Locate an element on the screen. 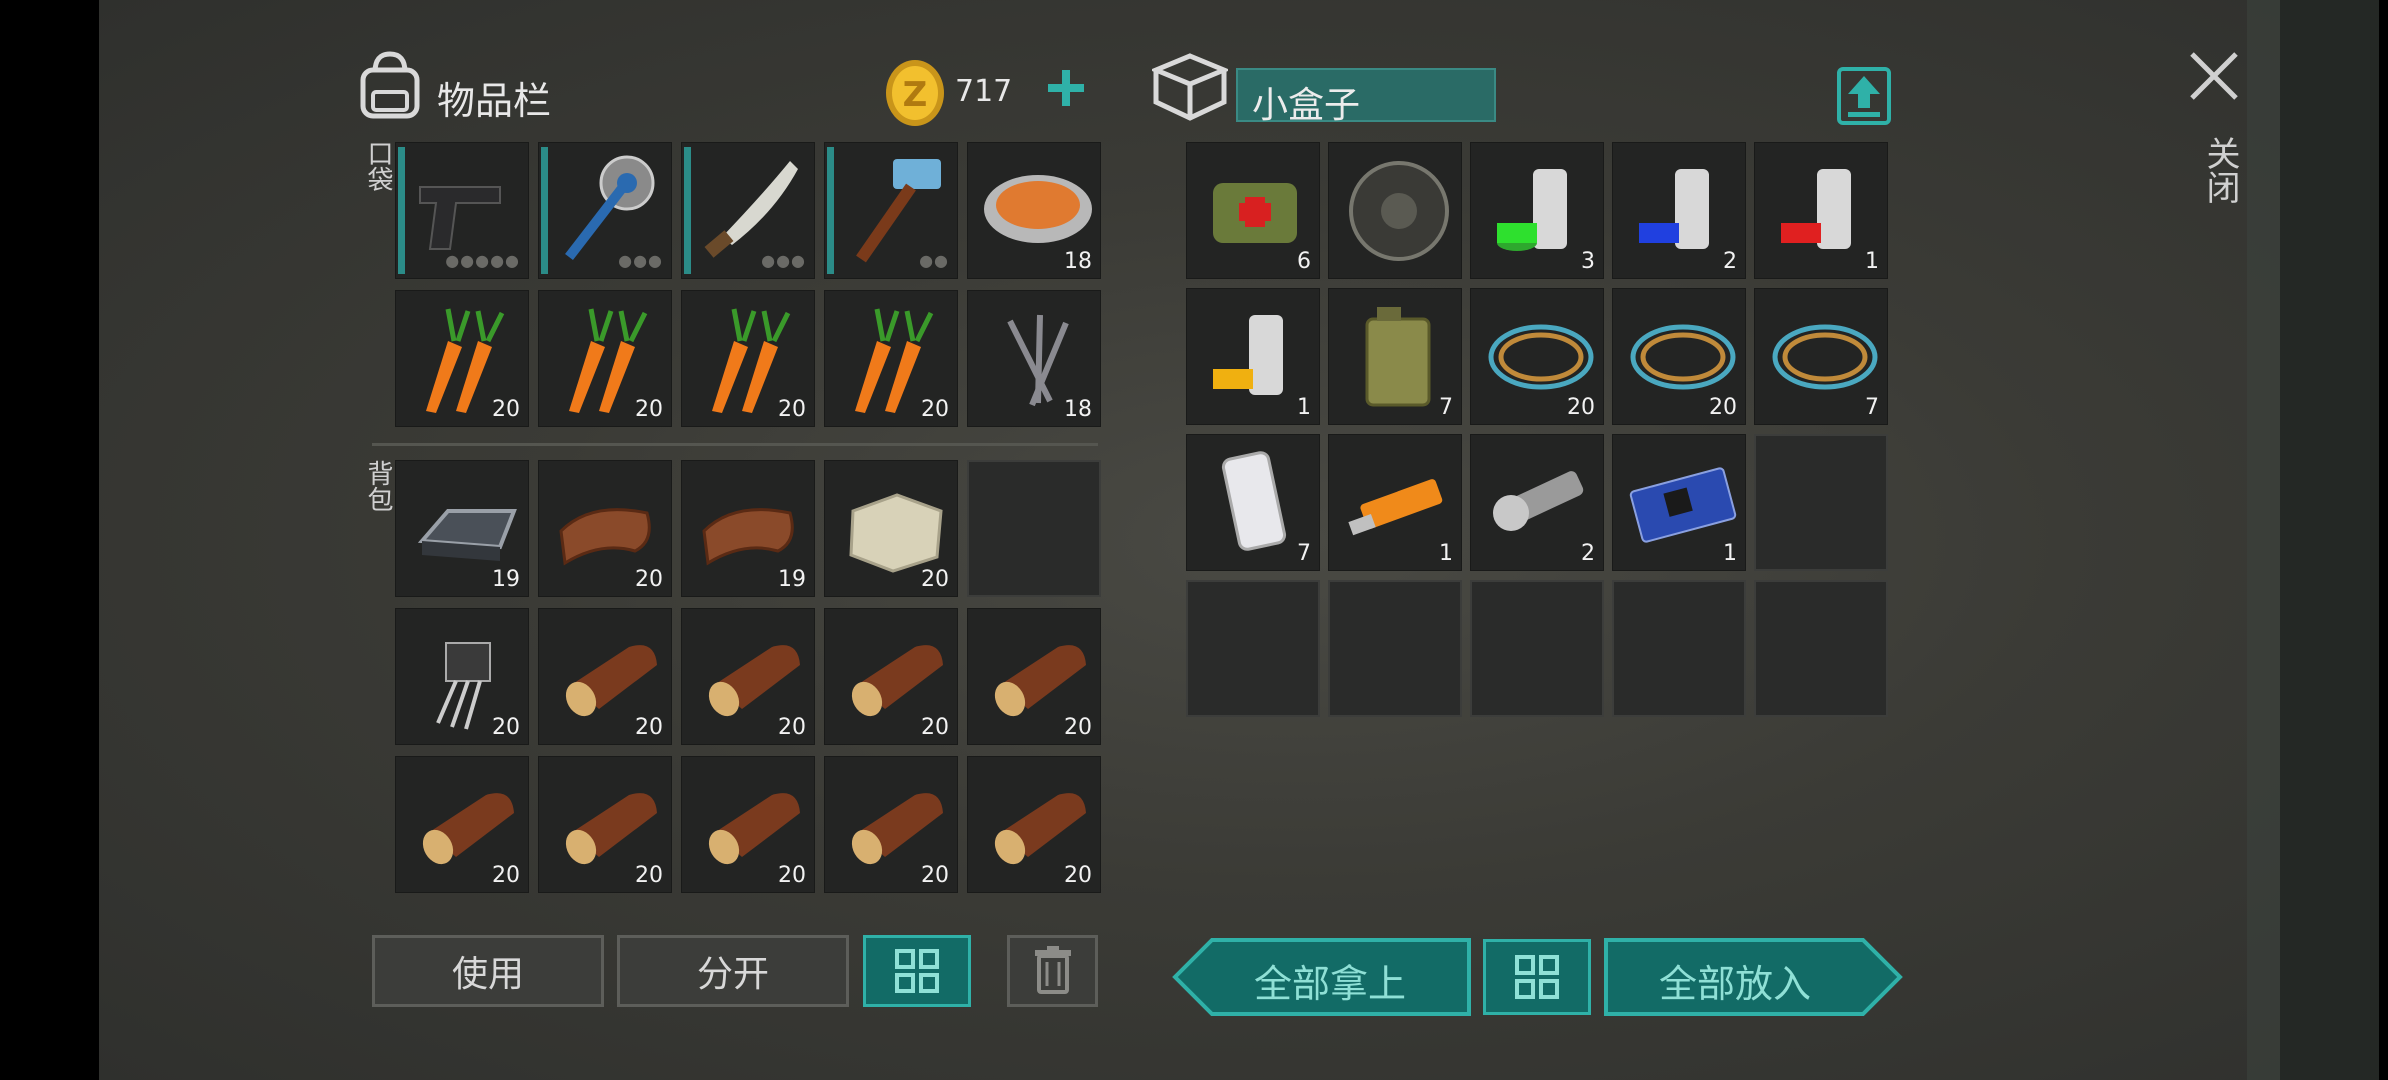 Image resolution: width=2388 pixels, height=1080 pixels. container-name-field: 小盒子 is located at coordinates (1366, 97).